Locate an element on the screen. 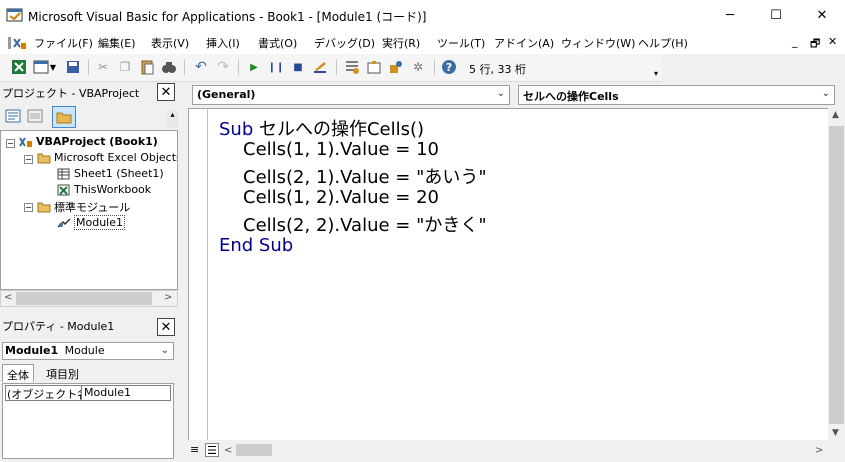  toolbox-icon: ✲ is located at coordinates (418, 67).